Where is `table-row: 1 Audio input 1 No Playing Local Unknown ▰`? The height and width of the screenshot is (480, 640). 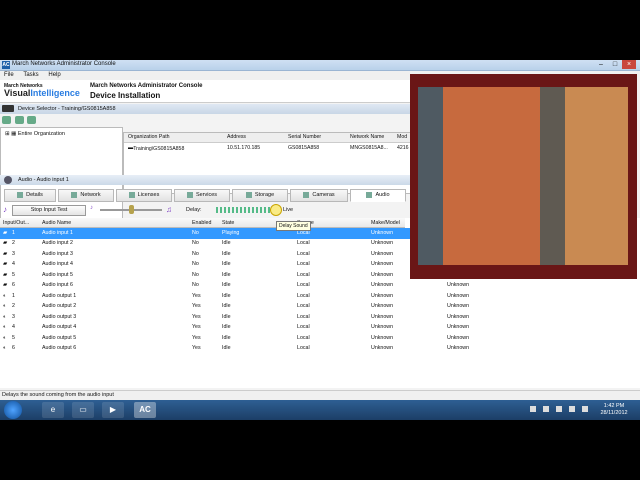
table-row: 1 Audio input 1 No Playing Local Unknown ▰ is located at coordinates (205, 233).